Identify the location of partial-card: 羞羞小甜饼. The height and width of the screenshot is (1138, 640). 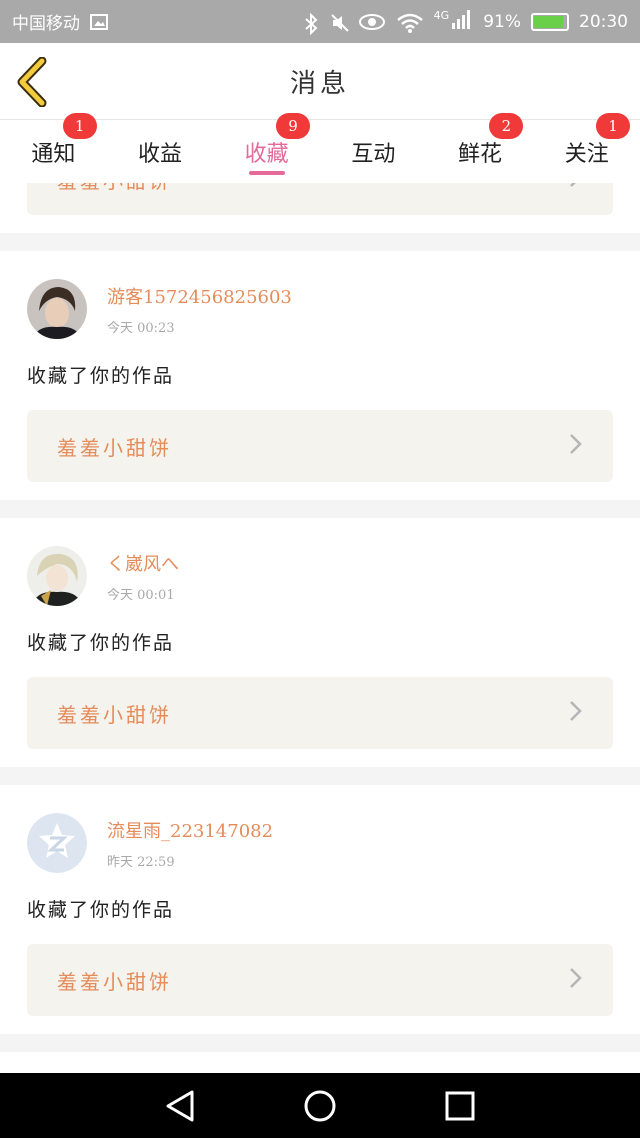
(320, 208).